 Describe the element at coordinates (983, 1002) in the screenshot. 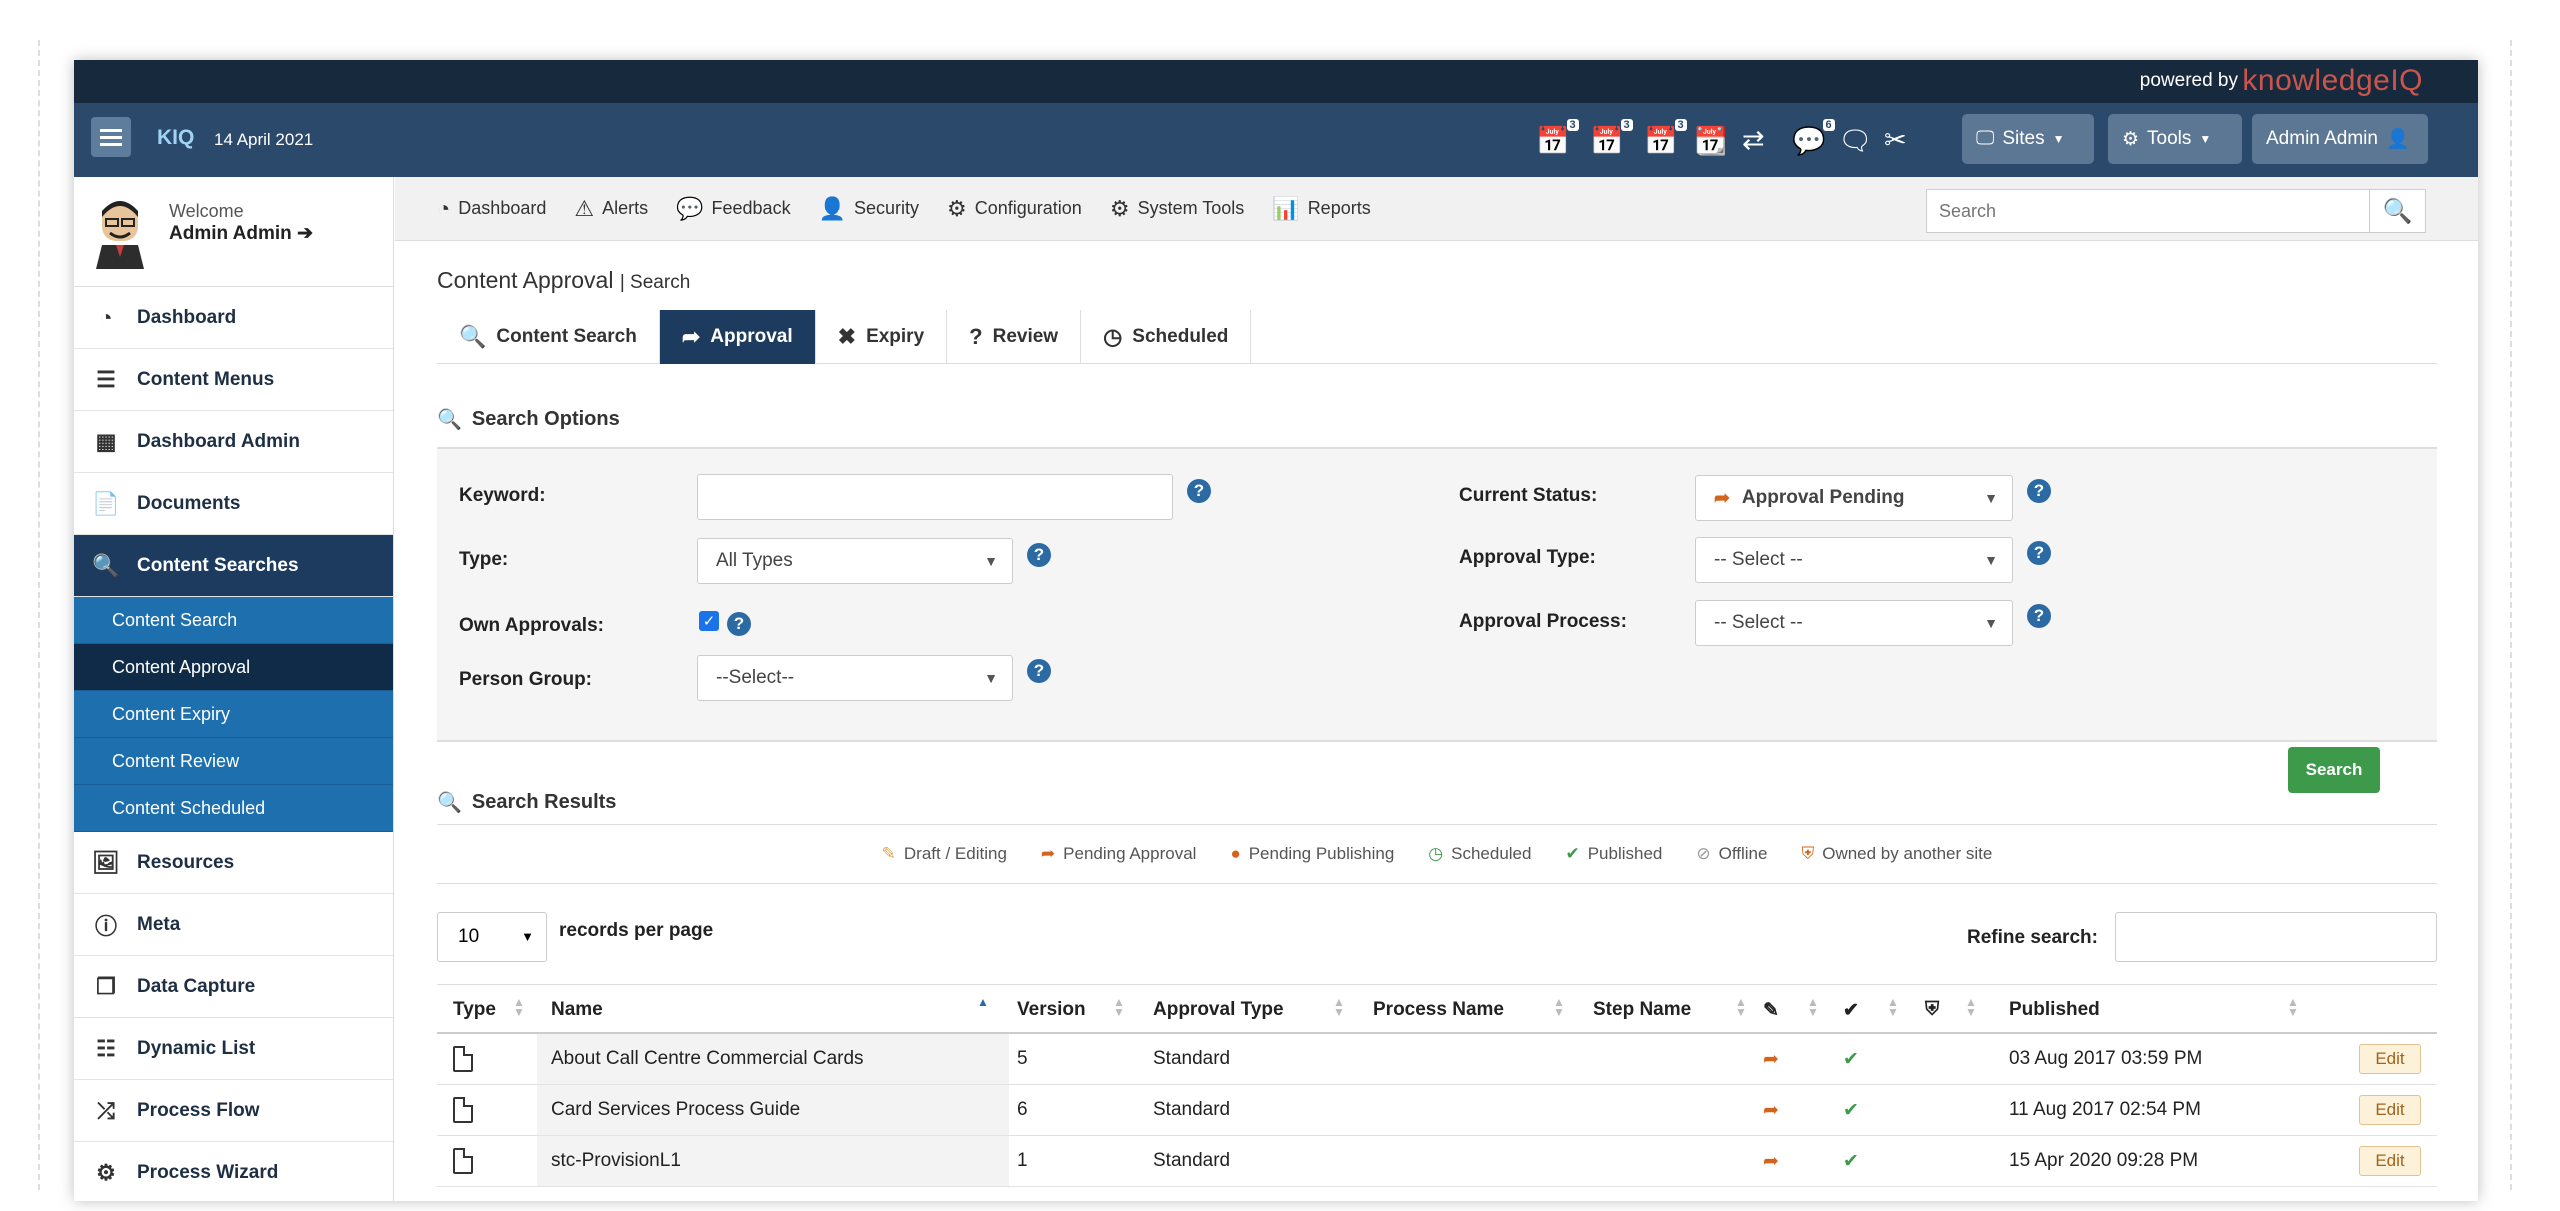

I see `sort-asc-icon: ▲` at that location.